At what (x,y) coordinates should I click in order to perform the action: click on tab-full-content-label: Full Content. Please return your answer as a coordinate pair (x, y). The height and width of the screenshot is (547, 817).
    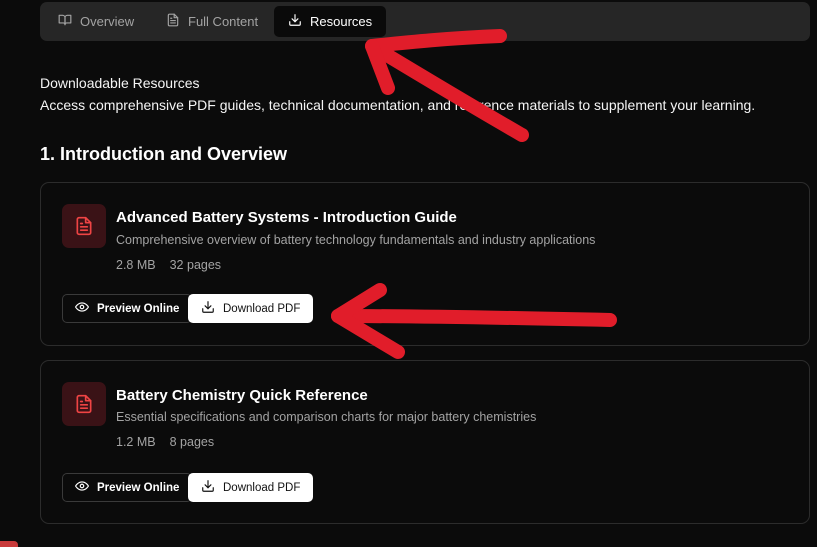
    Looking at the image, I should click on (223, 21).